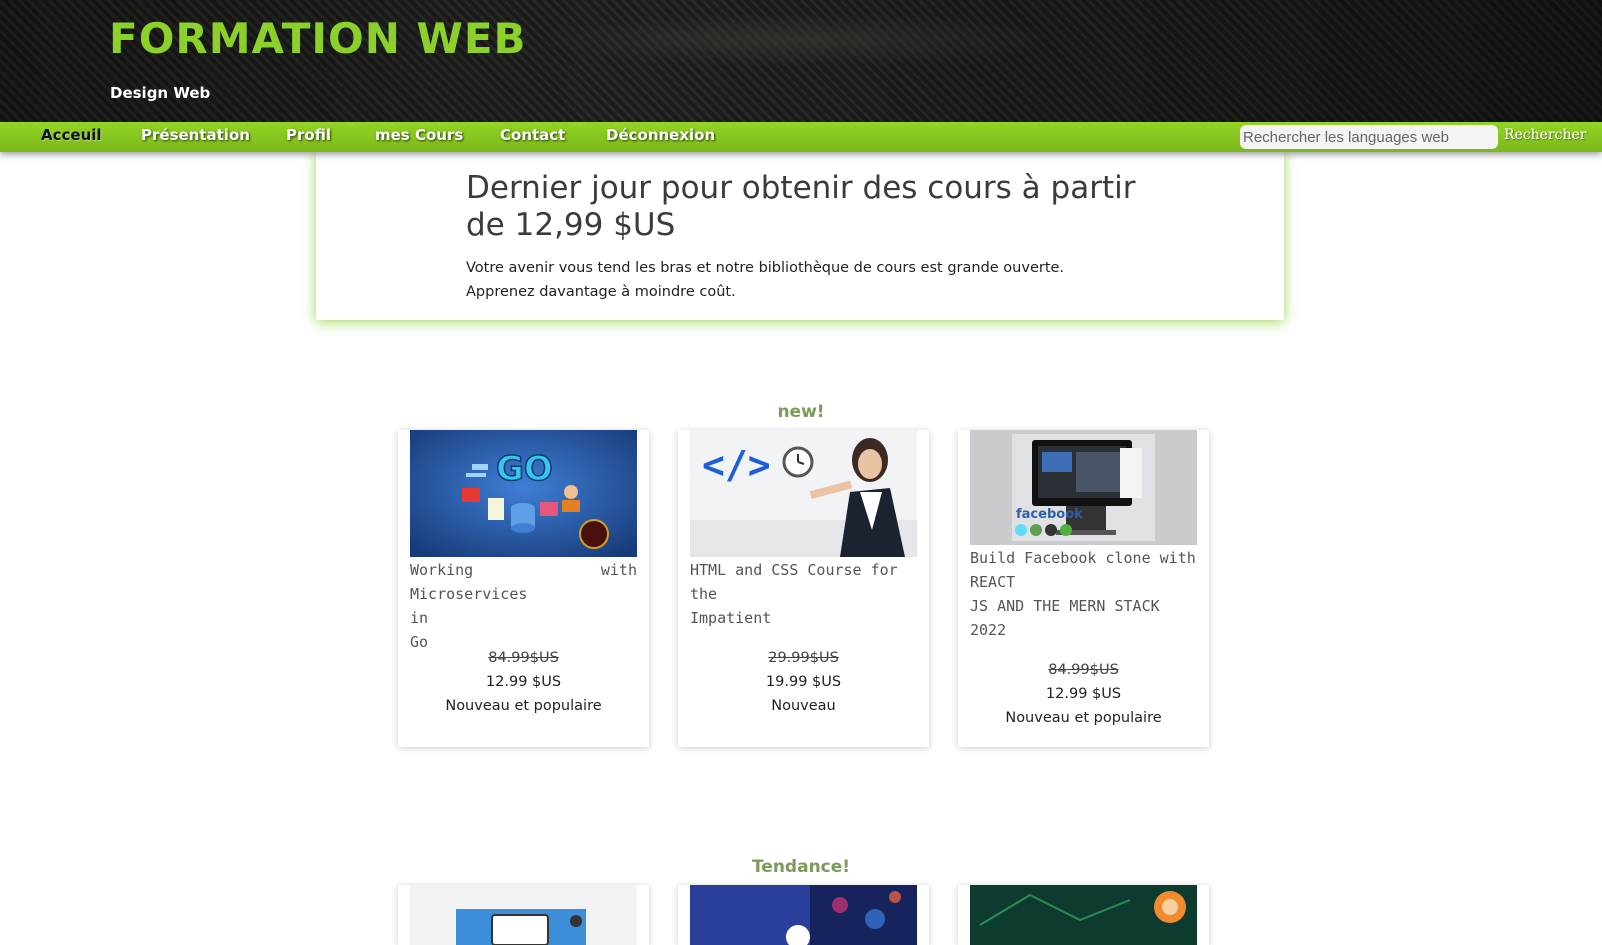  What do you see at coordinates (801, 61) in the screenshot?
I see `site-header: FORMATION WEB Design Web` at bounding box center [801, 61].